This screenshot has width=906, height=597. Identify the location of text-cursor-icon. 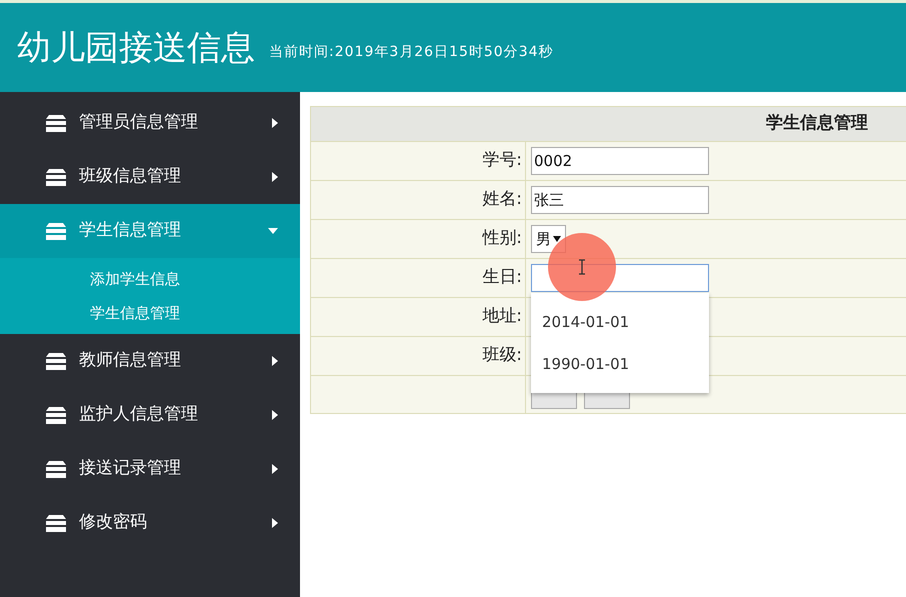
(582, 267).